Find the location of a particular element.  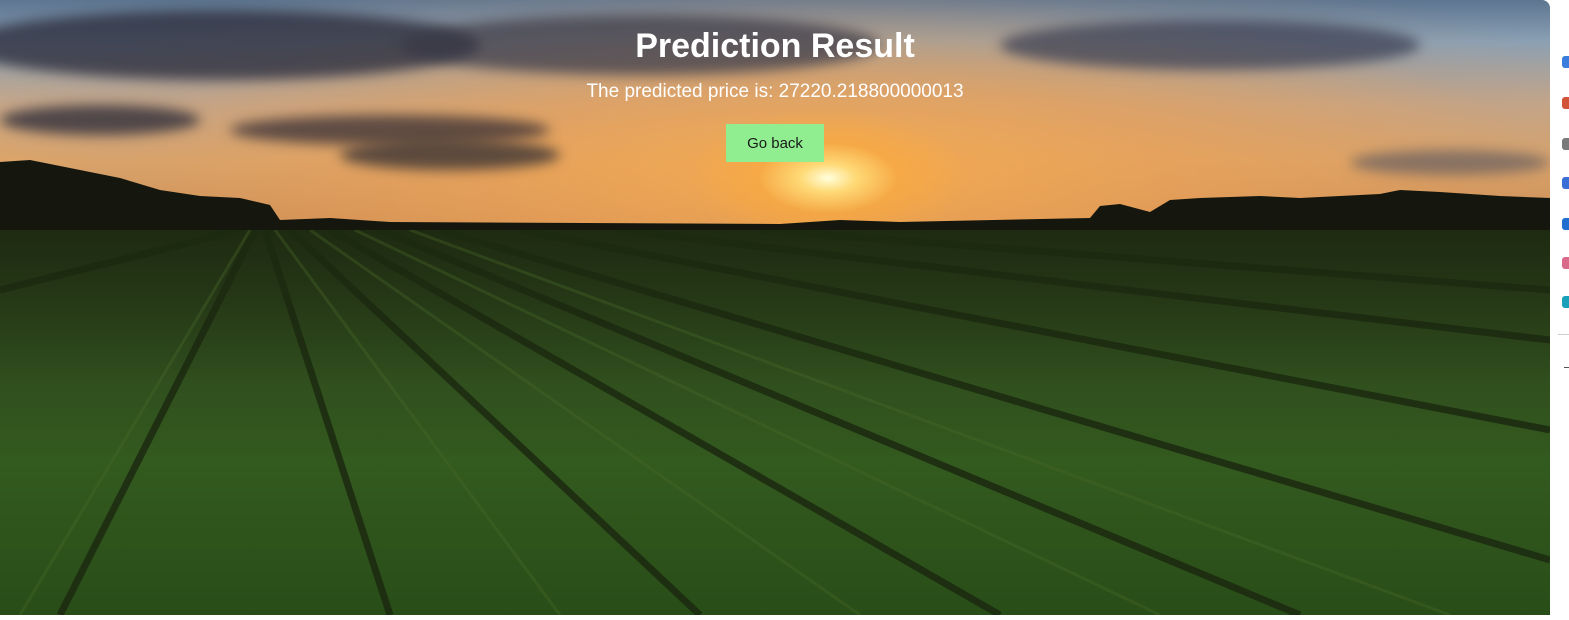

side-panel-add-icon is located at coordinates (1566, 367).